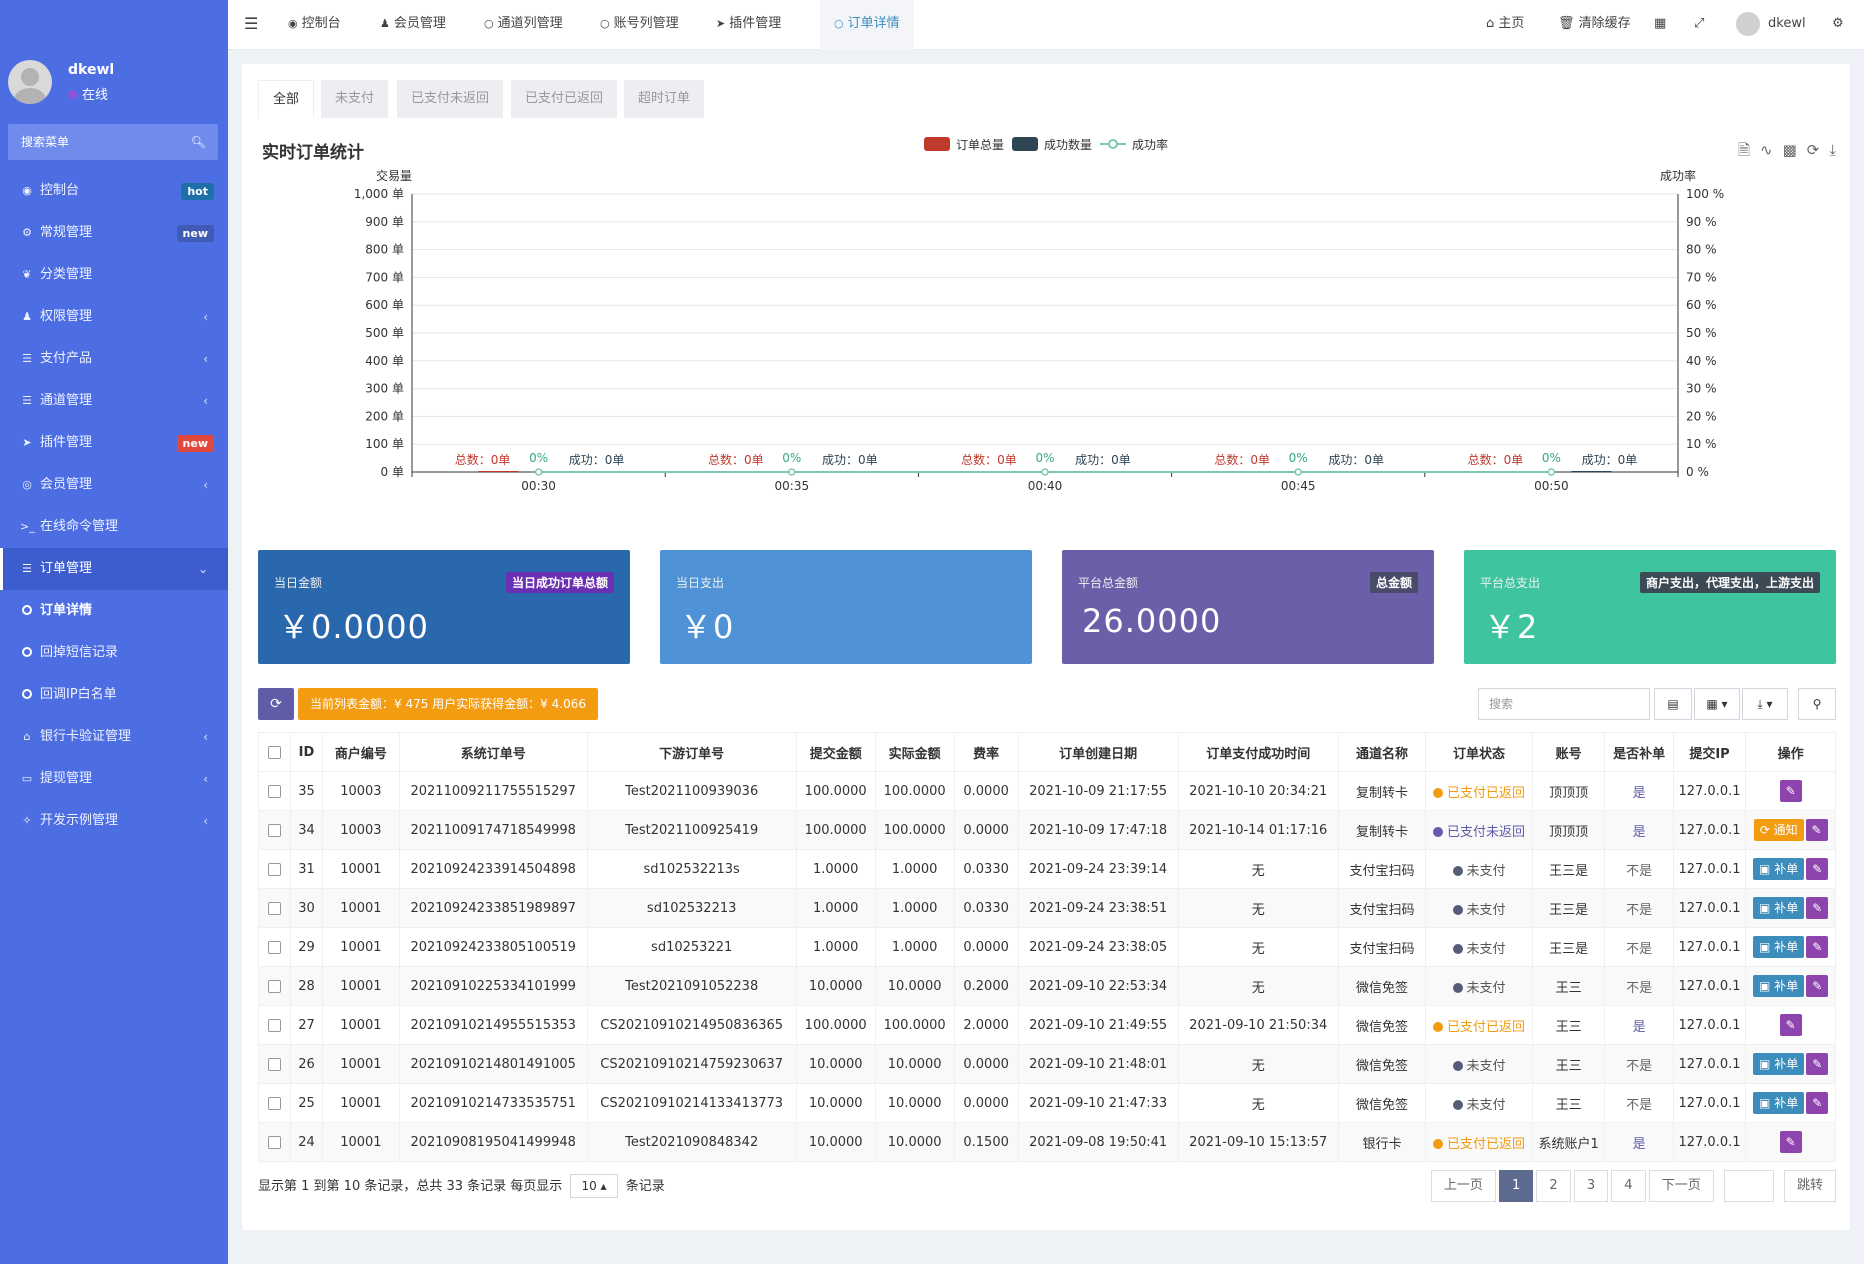 The image size is (1864, 1264). What do you see at coordinates (1591, 1186) in the screenshot?
I see `page-button-3: 3` at bounding box center [1591, 1186].